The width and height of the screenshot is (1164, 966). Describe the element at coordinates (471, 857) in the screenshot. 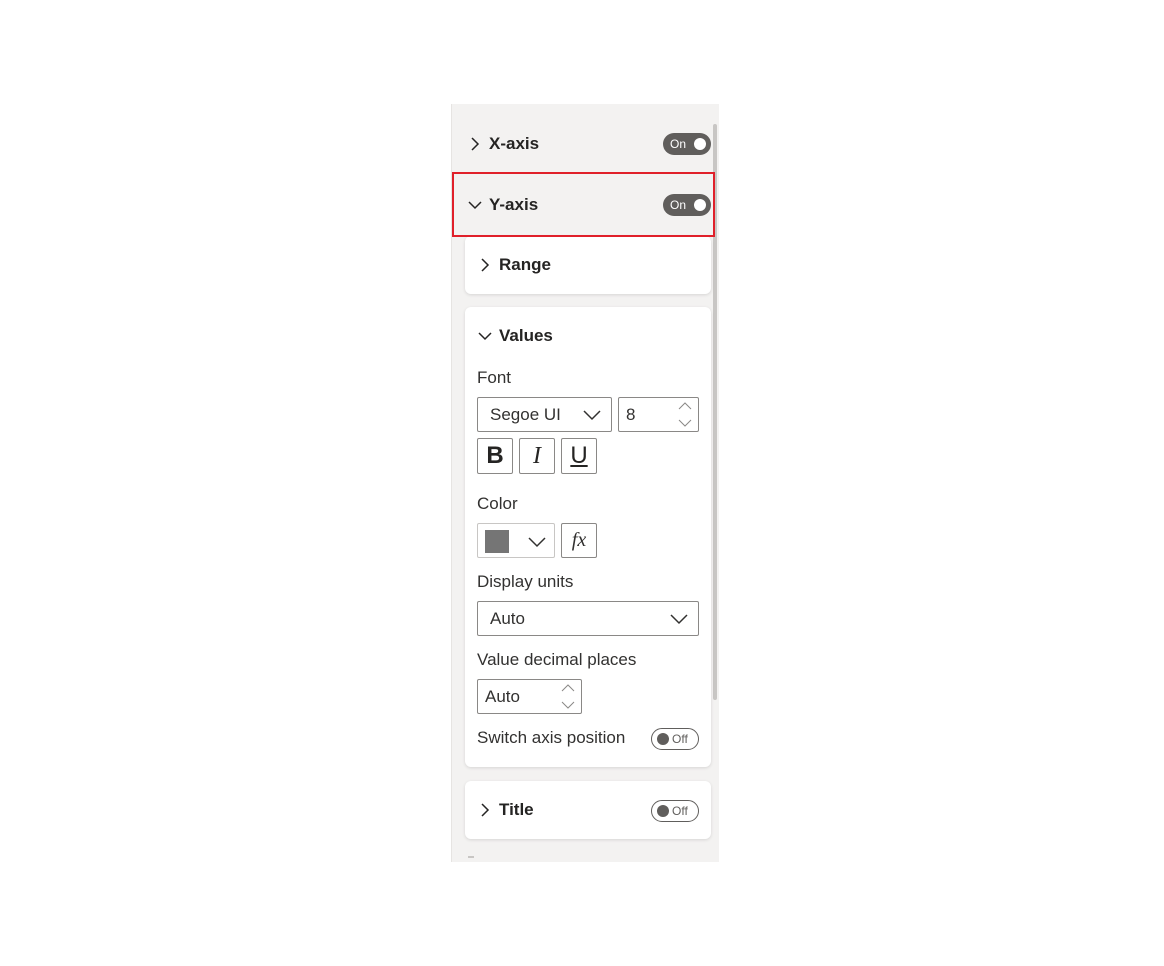

I see `next-section-hint` at that location.